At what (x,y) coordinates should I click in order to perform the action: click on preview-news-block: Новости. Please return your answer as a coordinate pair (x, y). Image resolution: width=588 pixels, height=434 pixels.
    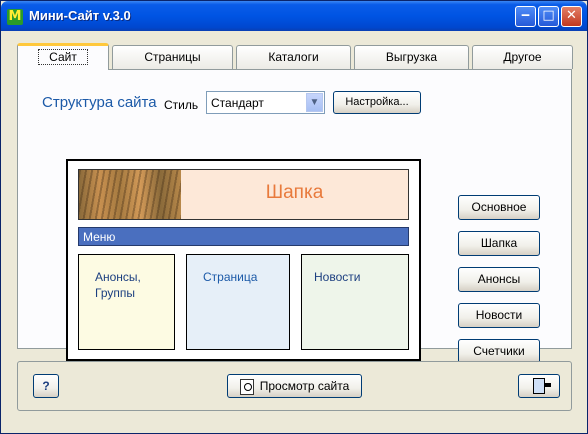
    Looking at the image, I should click on (355, 302).